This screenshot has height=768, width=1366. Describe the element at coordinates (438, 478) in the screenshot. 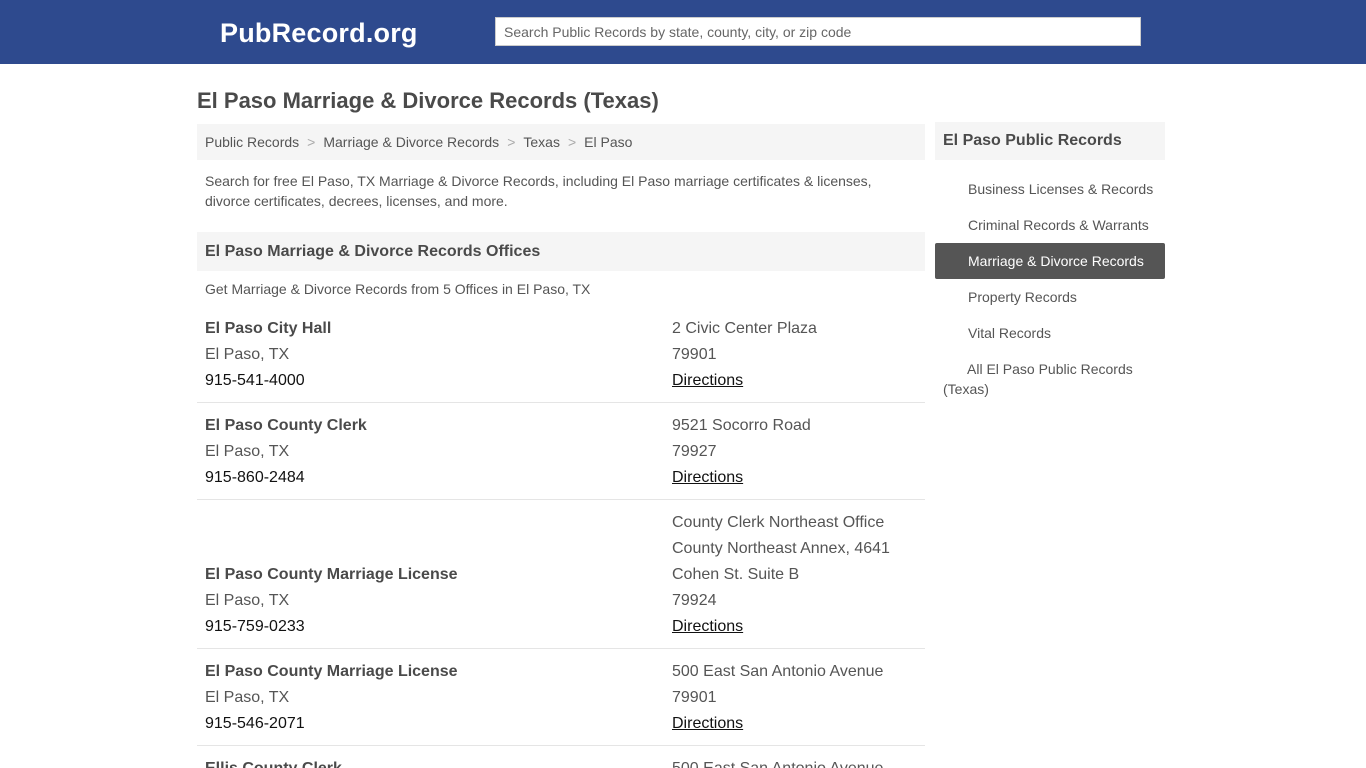

I see `office-phone: 915-860-2484` at that location.